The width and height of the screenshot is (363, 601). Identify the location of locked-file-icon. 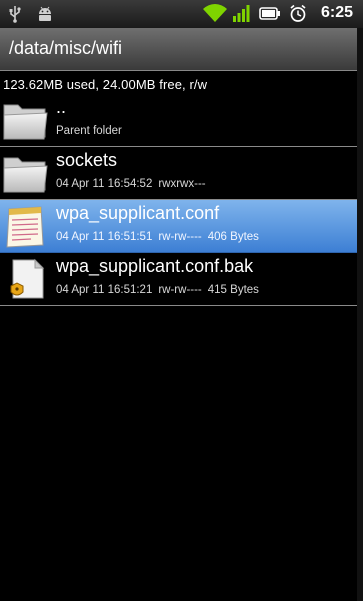
(27, 278).